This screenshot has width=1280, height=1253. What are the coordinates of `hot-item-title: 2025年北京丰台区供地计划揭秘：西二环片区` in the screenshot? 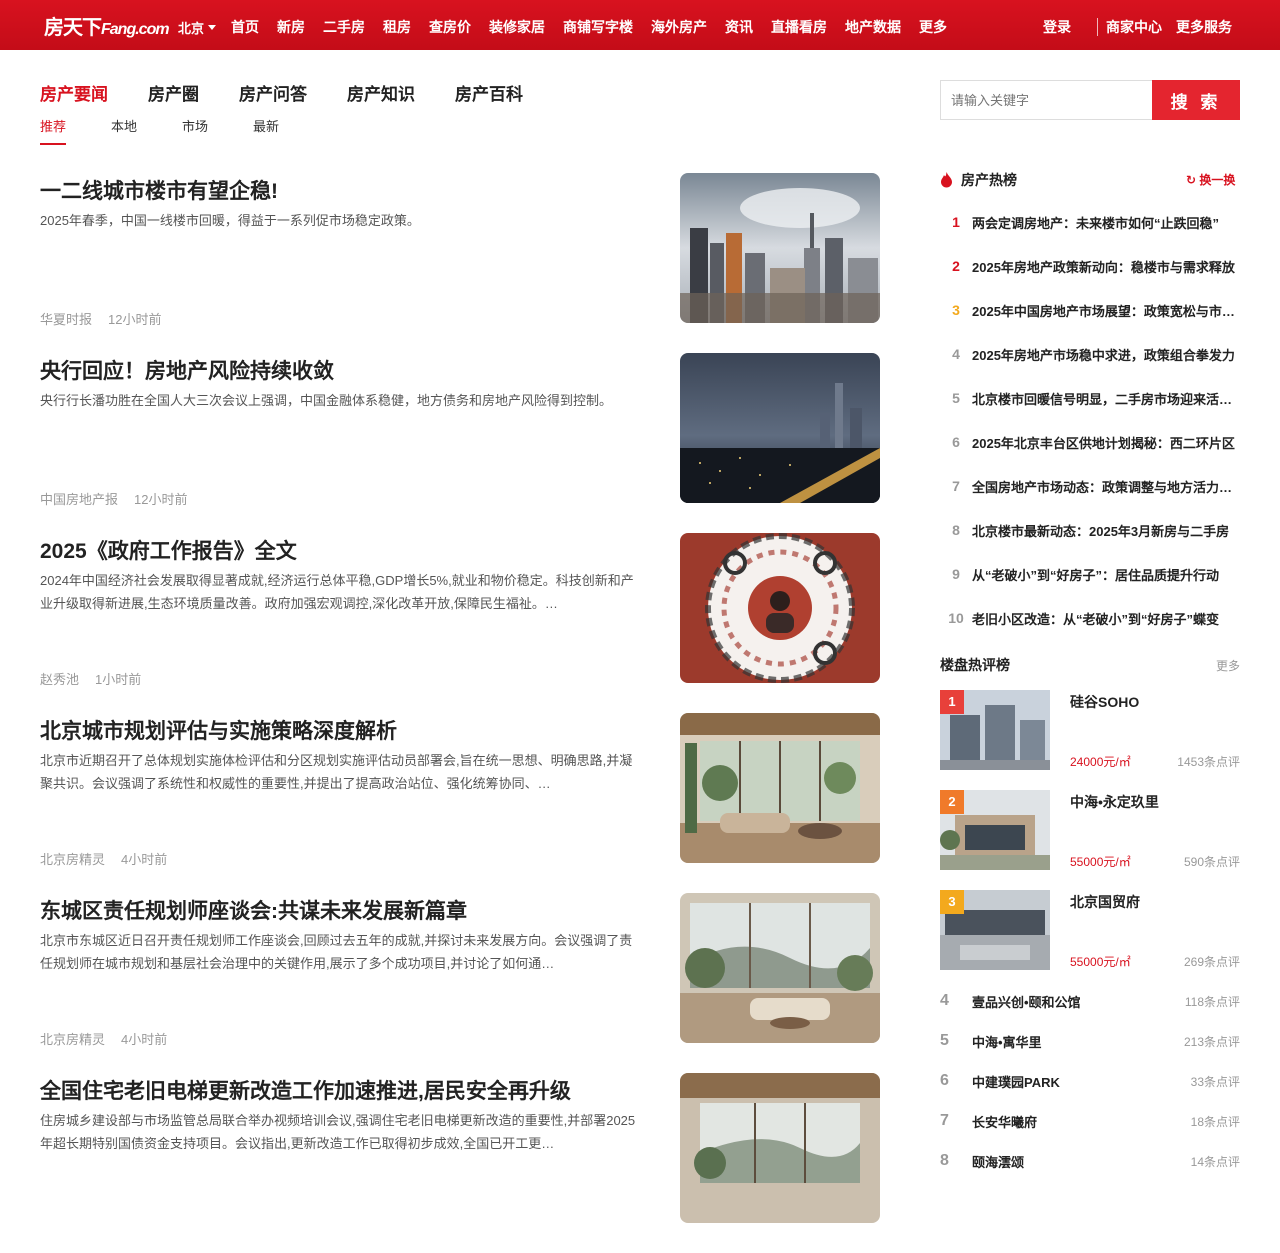 It's located at (1105, 442).